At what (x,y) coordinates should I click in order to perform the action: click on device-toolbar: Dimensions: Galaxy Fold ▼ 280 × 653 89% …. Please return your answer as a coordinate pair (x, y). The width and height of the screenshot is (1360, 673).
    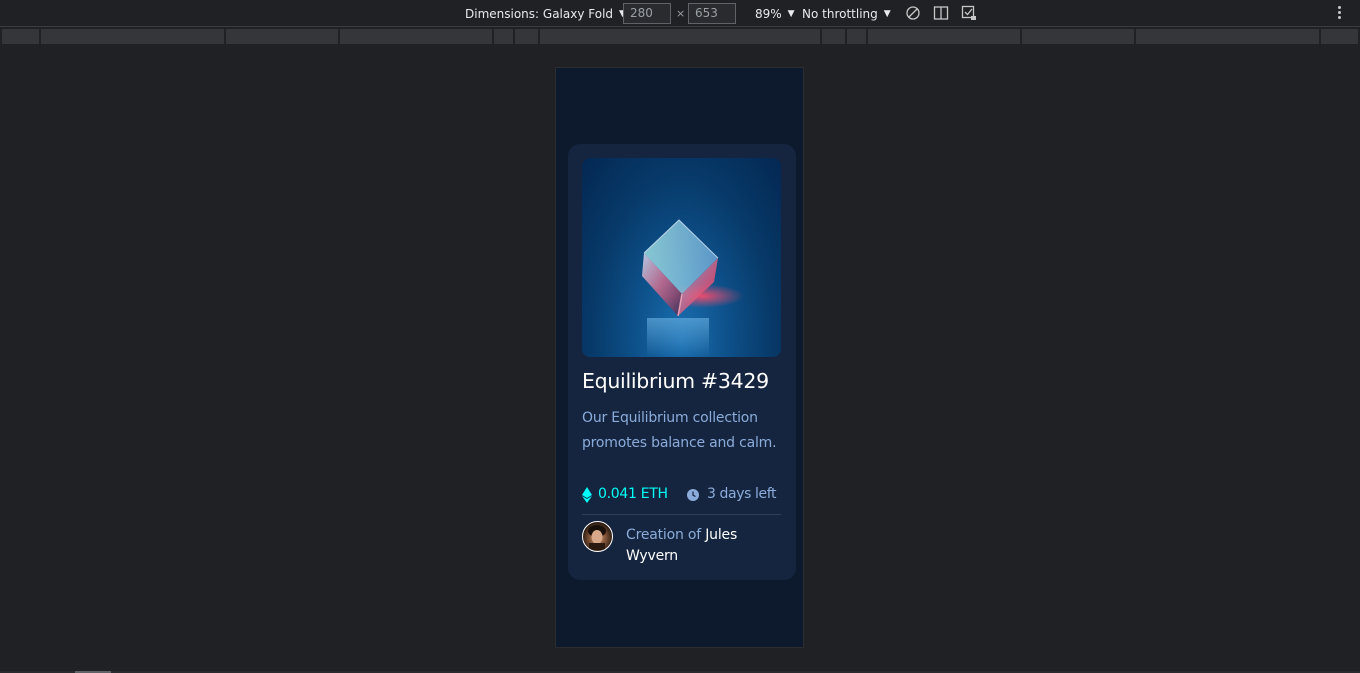
    Looking at the image, I should click on (680, 13).